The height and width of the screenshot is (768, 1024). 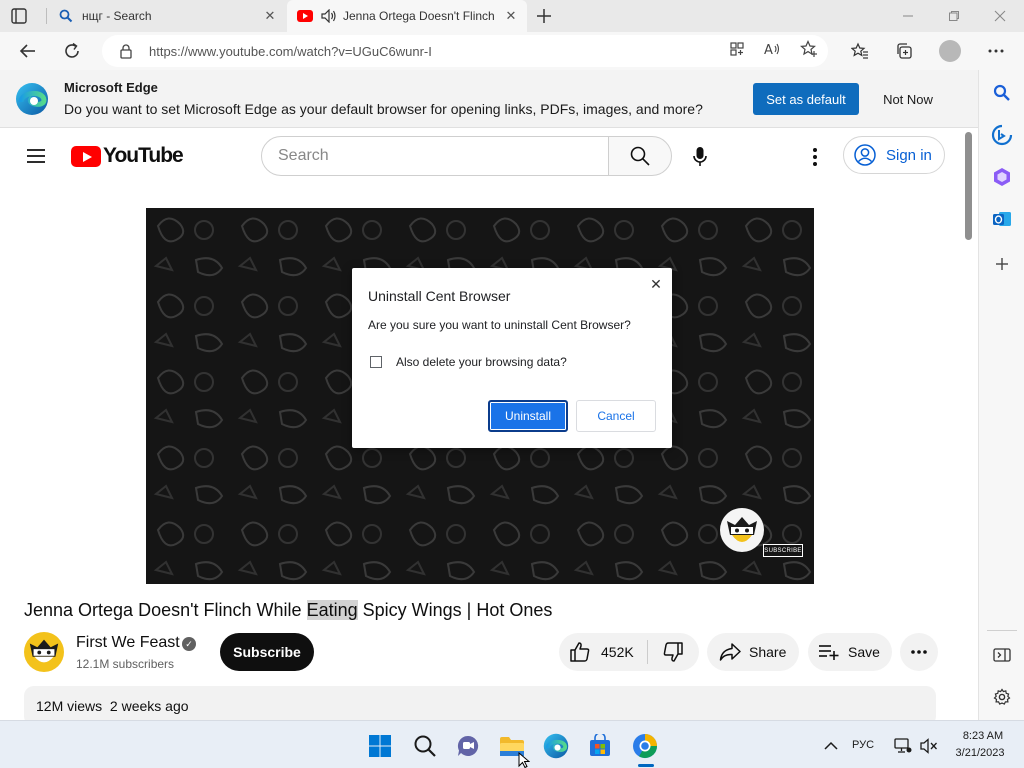 I want to click on add-sidebar-app-icon, so click(x=1002, y=264).